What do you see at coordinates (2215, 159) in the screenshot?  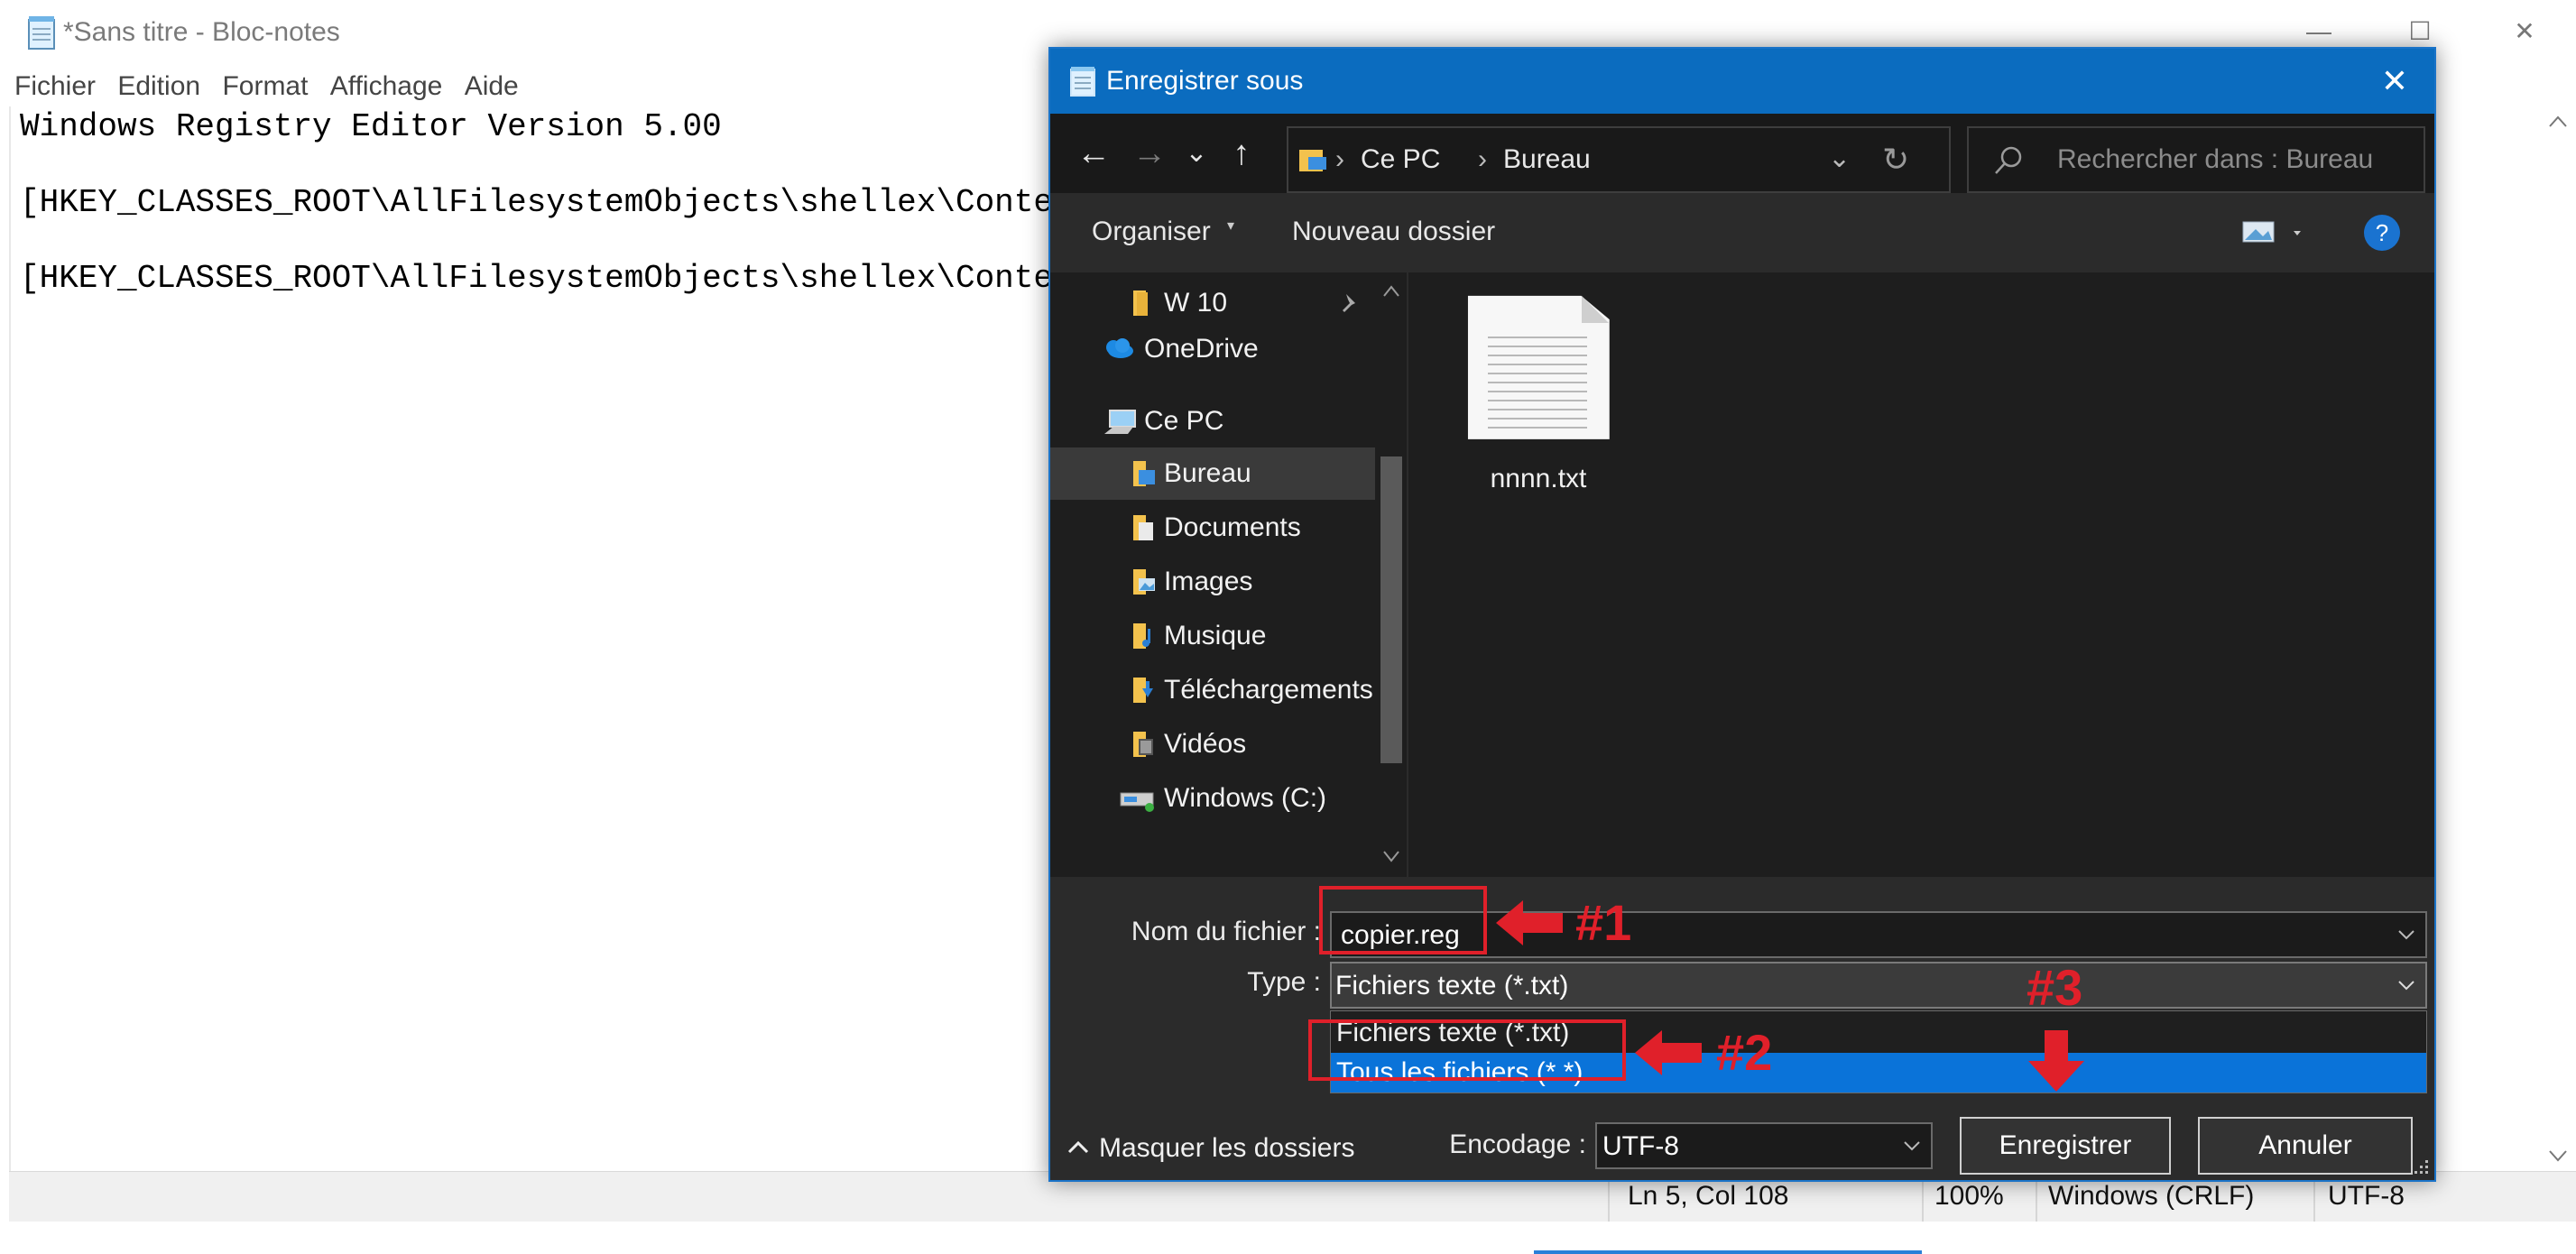 I see `search-placeholder: Rechercher dans : Bureau` at bounding box center [2215, 159].